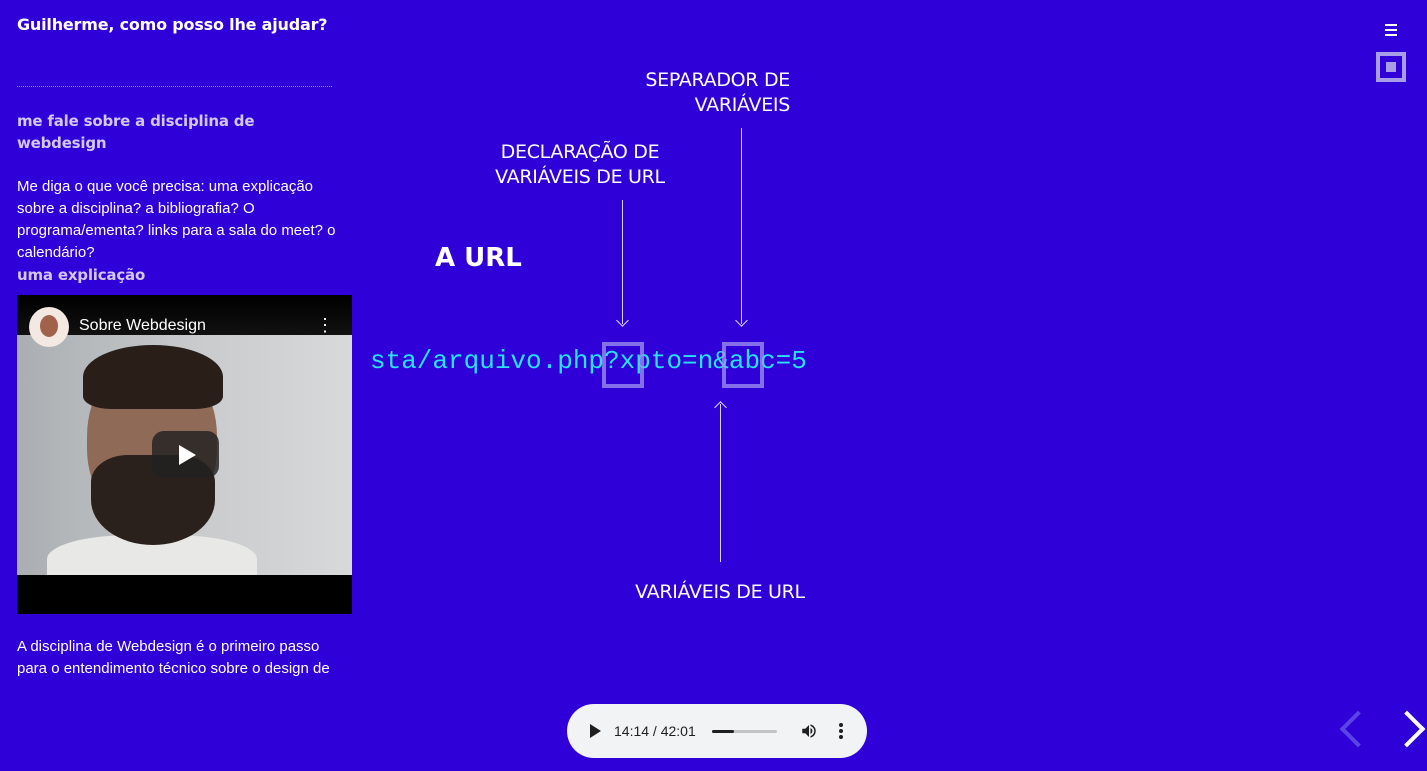 The width and height of the screenshot is (1427, 771). What do you see at coordinates (1391, 30) in the screenshot?
I see `hamburger-icon` at bounding box center [1391, 30].